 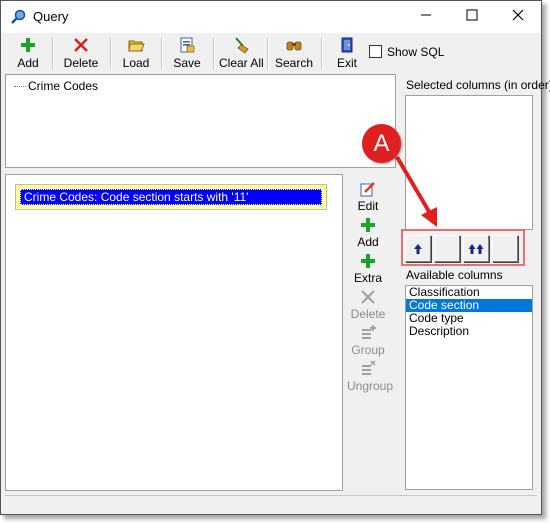 I want to click on title-bar: Query, so click(x=271, y=17).